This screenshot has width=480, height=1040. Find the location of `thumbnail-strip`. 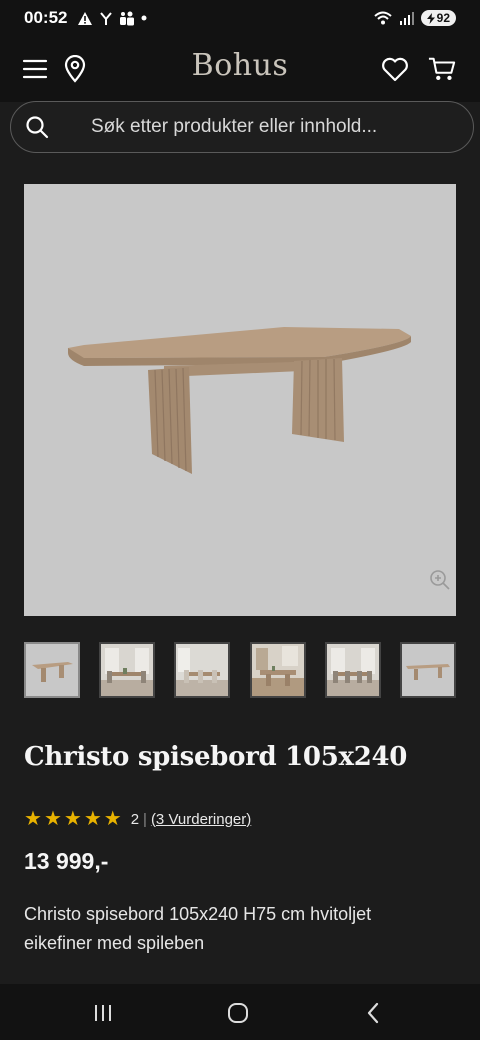

thumbnail-strip is located at coordinates (240, 670).